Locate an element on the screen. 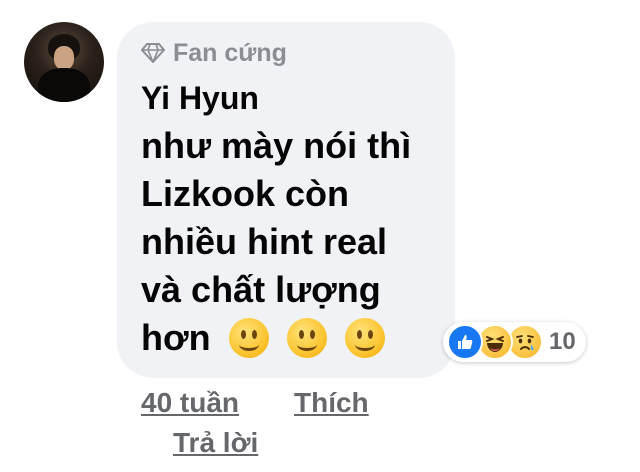  comment-line: Lizkook còn is located at coordinates (245, 193).